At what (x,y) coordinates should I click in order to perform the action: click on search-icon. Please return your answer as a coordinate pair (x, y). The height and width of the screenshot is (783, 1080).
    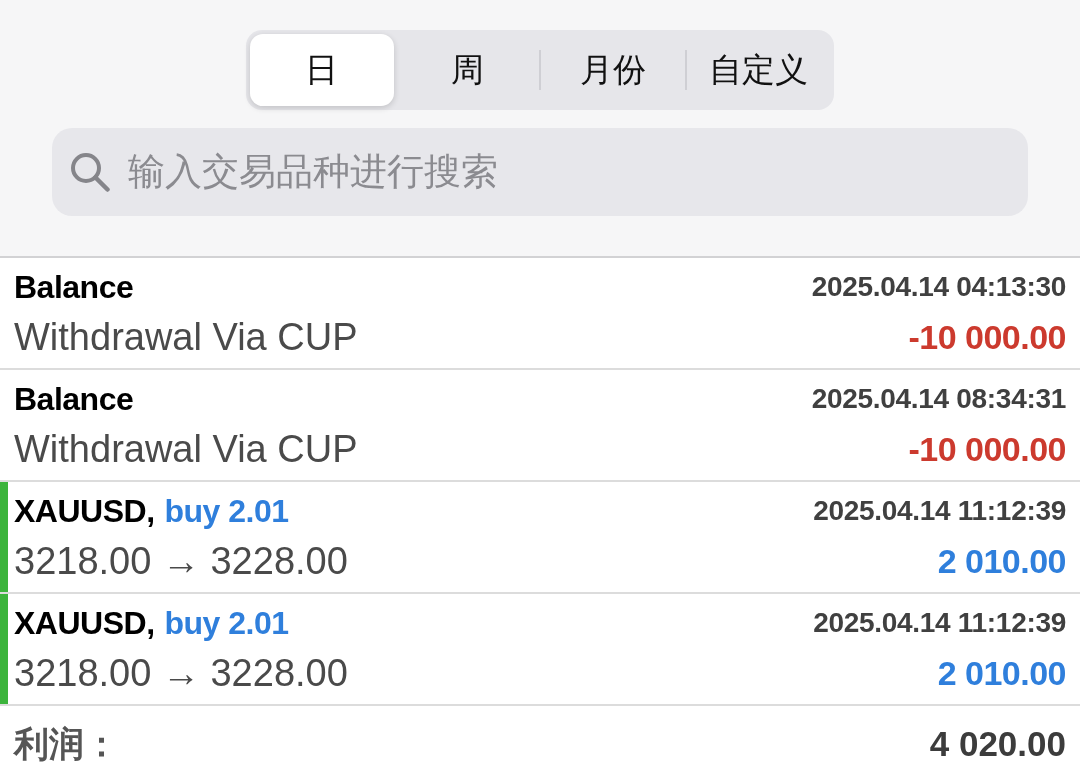
    Looking at the image, I should click on (90, 172).